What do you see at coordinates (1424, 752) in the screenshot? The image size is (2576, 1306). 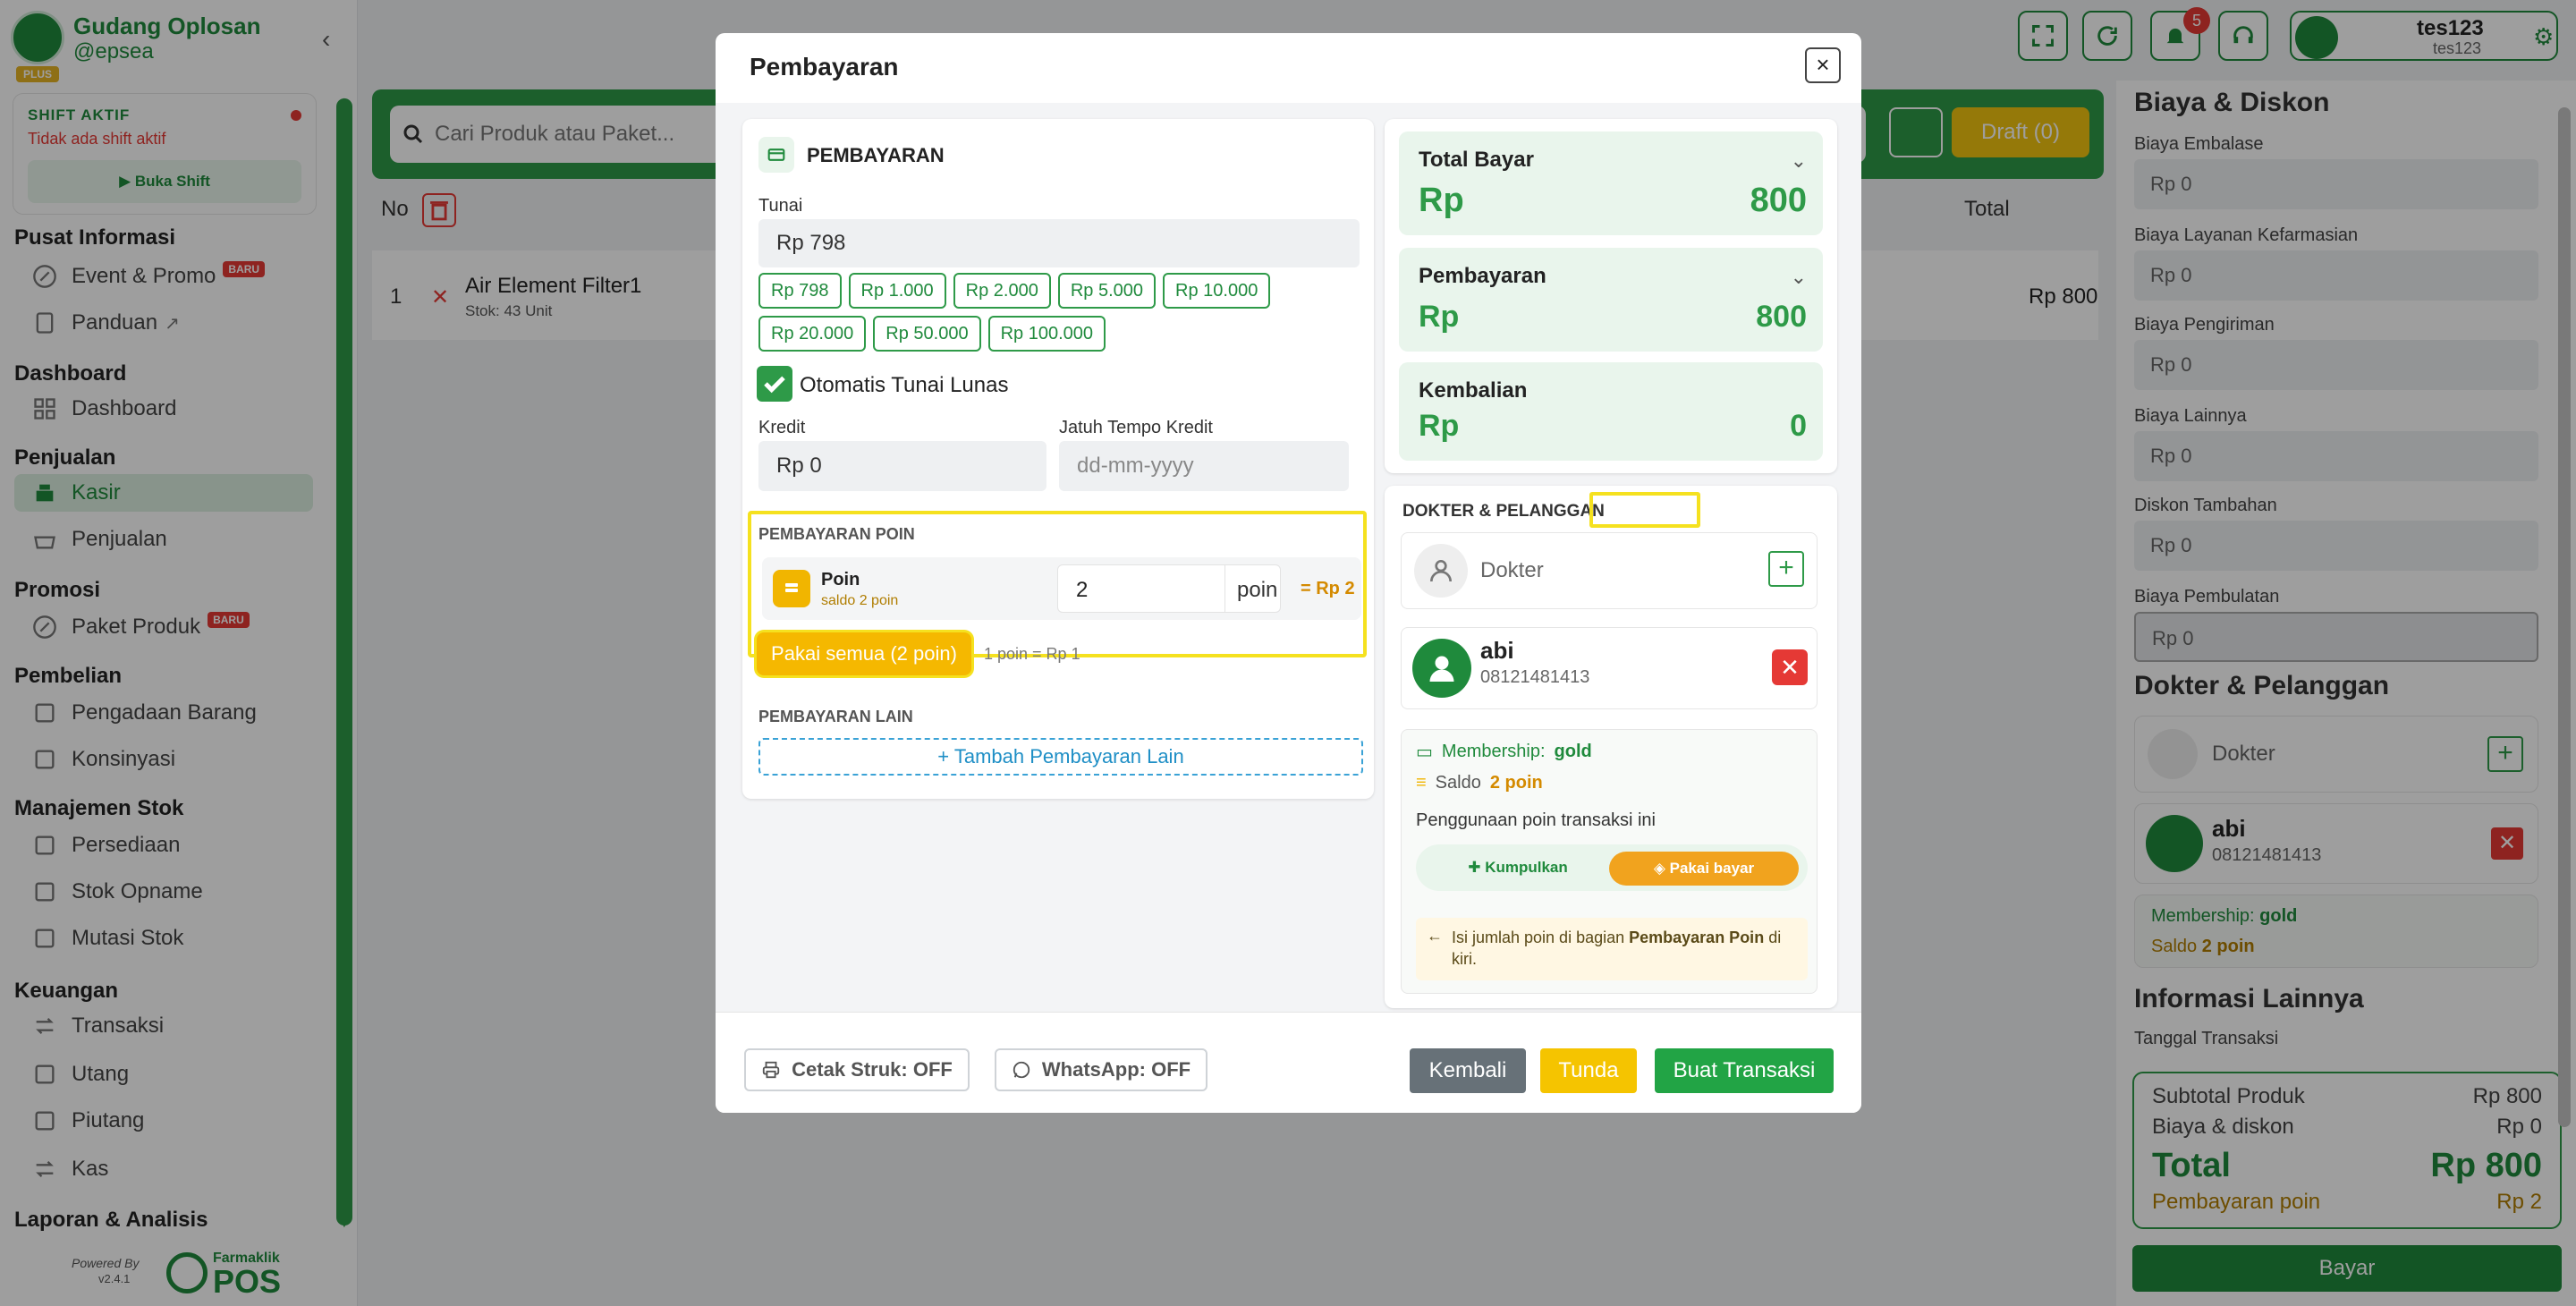 I see `membership-card-icon: ▭` at bounding box center [1424, 752].